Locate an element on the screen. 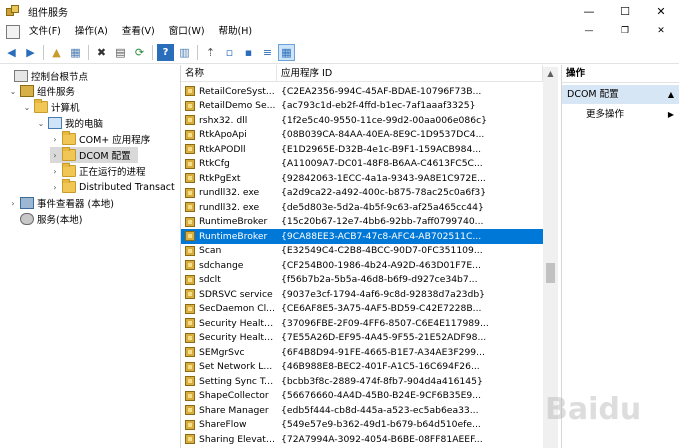 This screenshot has height=448, width=679. window-title: 组件服务 is located at coordinates (48, 13).